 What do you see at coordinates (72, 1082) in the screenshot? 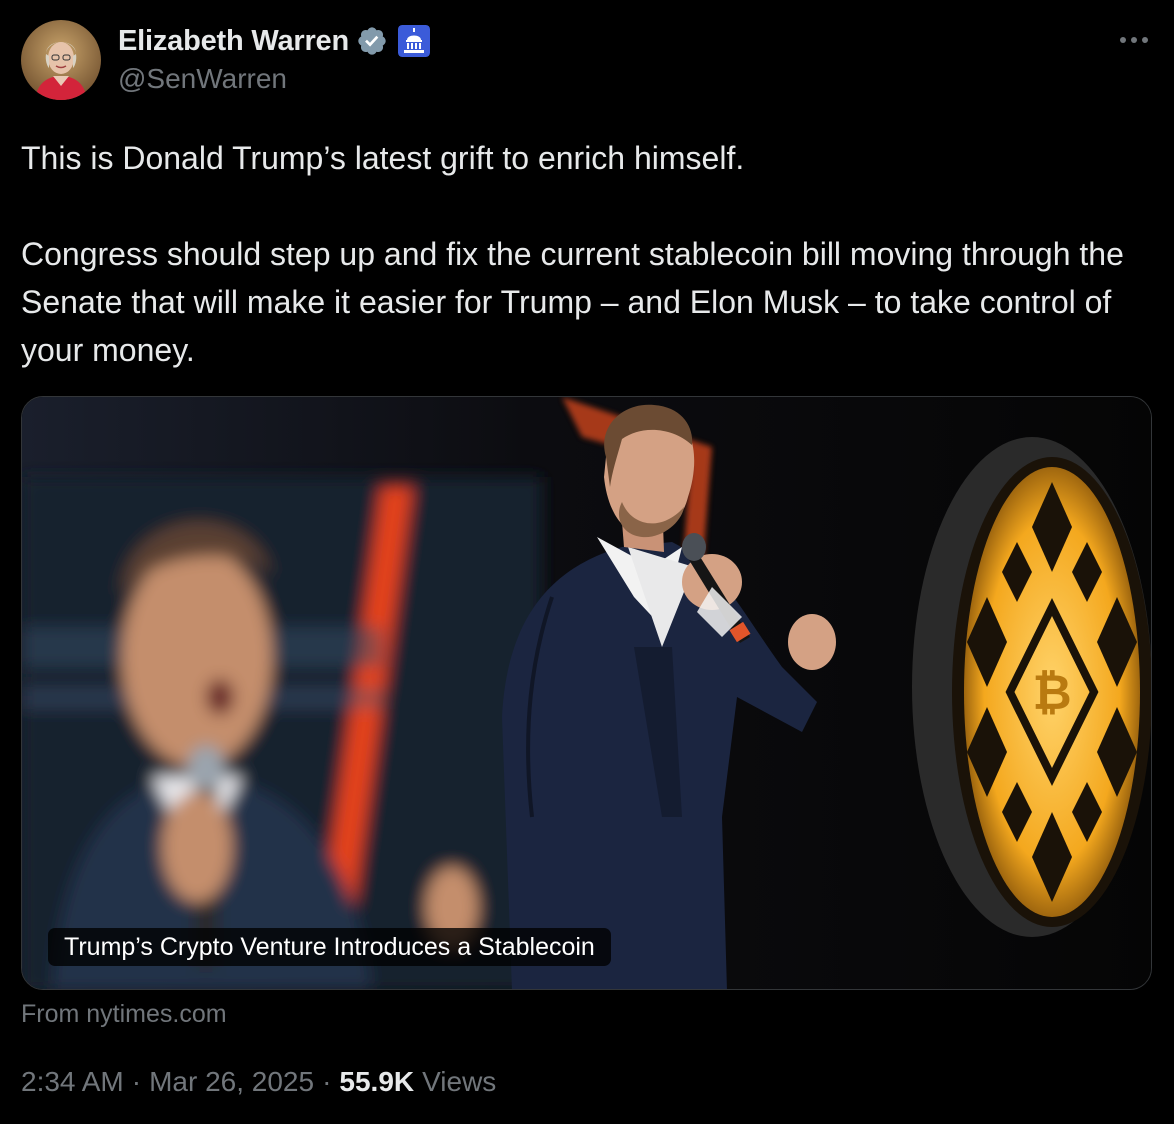
I see `tweet-time: 2:34 AM` at bounding box center [72, 1082].